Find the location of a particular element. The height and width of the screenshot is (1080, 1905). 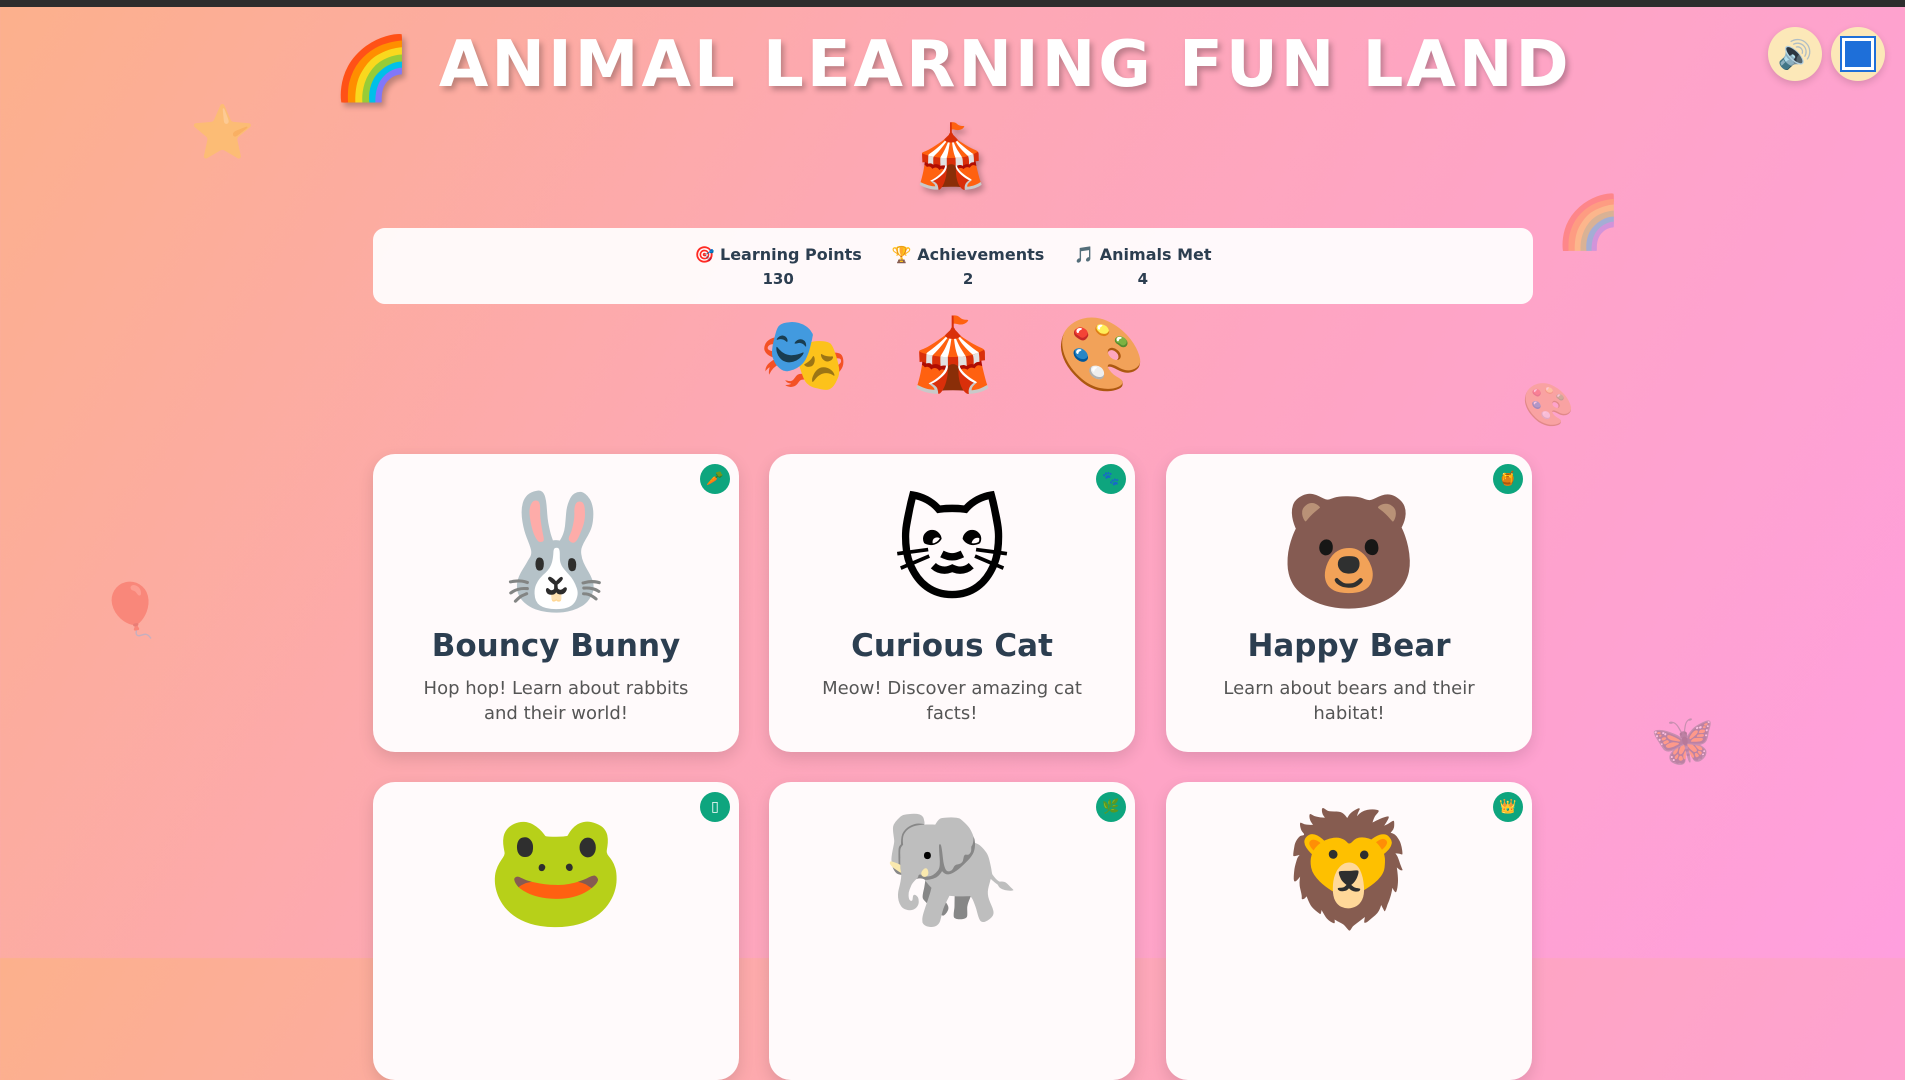

decoration-row: 🎭 🎪 🎨 is located at coordinates (952, 354).